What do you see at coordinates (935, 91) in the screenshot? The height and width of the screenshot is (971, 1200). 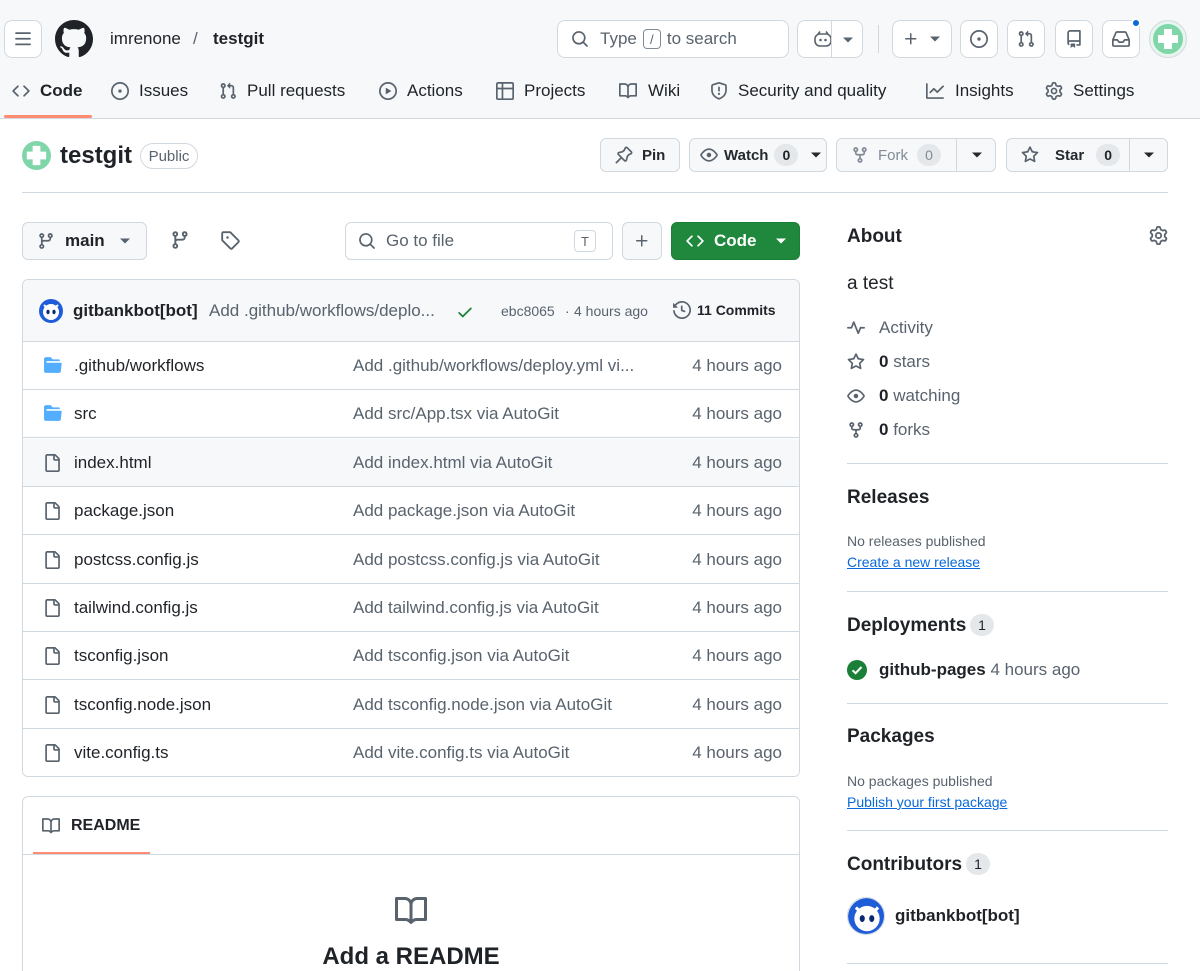 I see `graph-icon` at bounding box center [935, 91].